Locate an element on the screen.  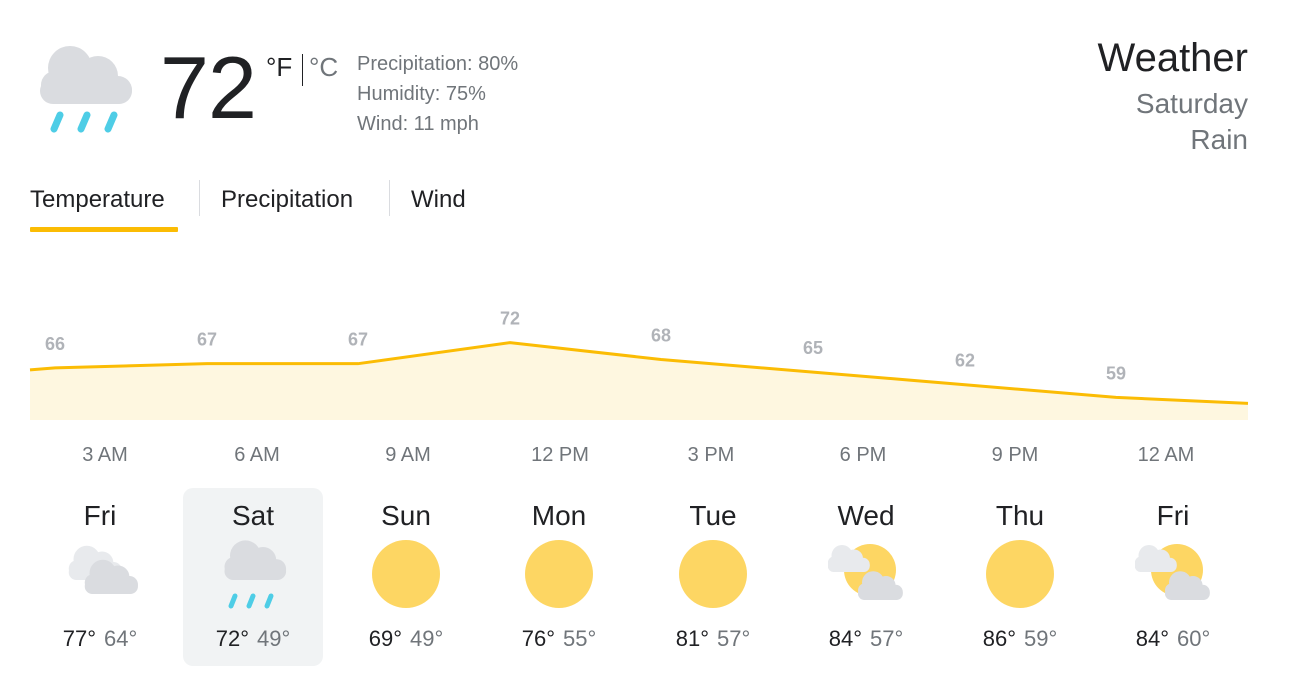
humidity-stat: Humidity: 75% is located at coordinates (421, 94).